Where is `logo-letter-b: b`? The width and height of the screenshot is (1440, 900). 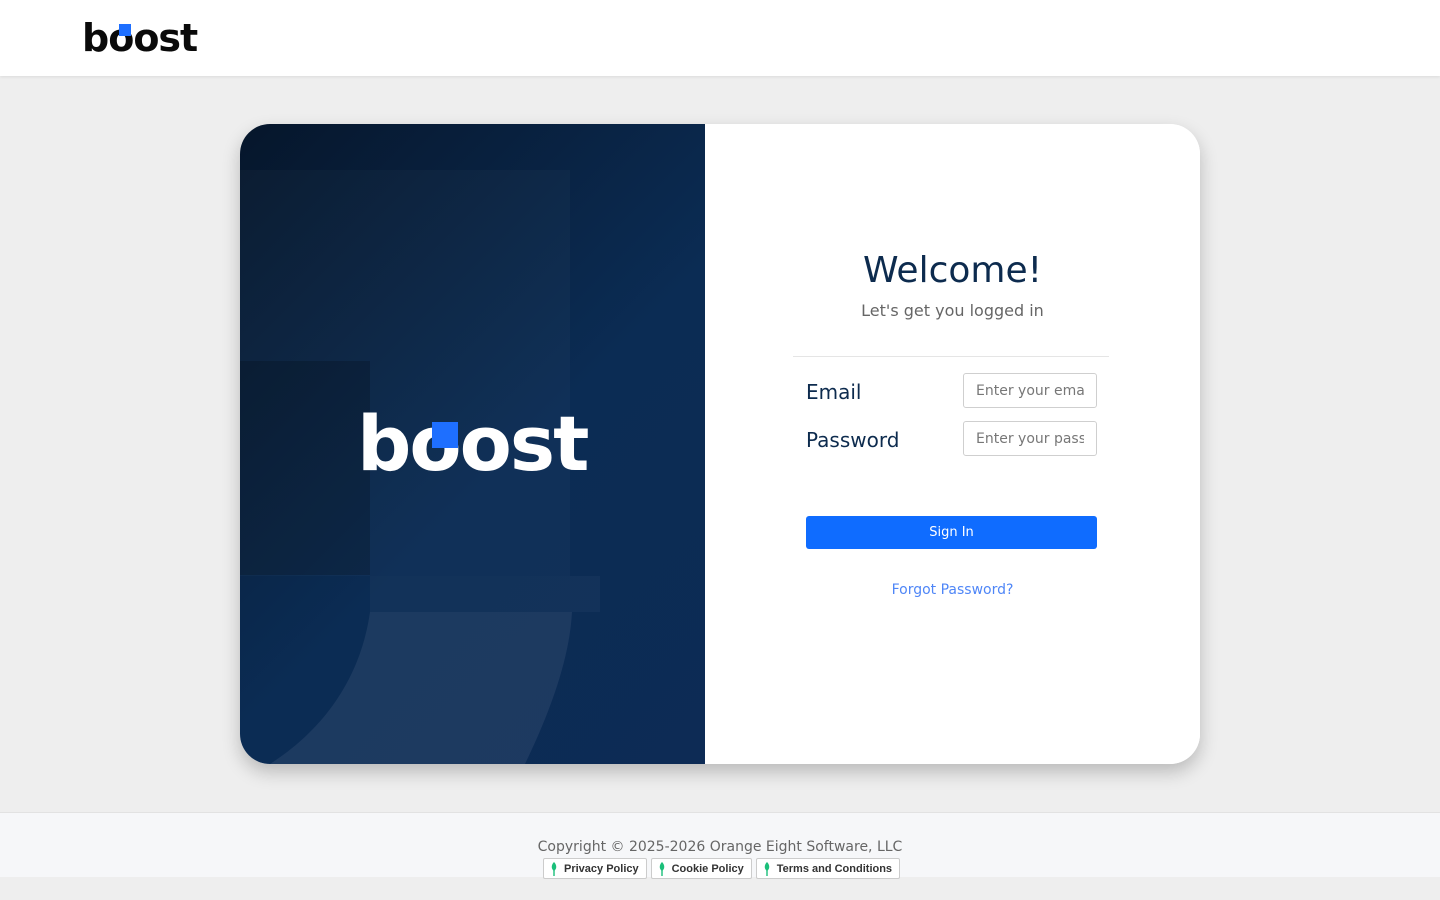
logo-letter-b: b is located at coordinates (95, 38).